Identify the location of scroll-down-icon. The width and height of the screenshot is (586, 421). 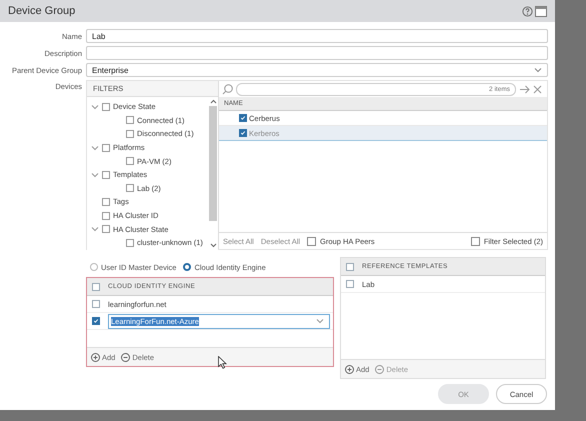
(213, 245).